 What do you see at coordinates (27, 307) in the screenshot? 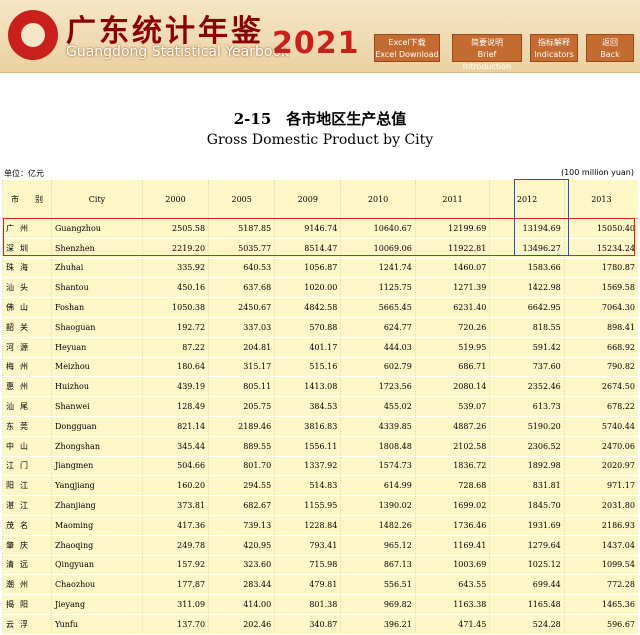
I see `city-name-cn: 佛山` at bounding box center [27, 307].